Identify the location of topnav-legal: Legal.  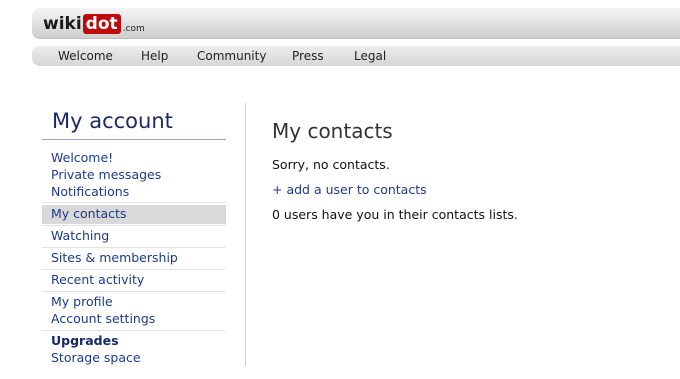
(370, 56).